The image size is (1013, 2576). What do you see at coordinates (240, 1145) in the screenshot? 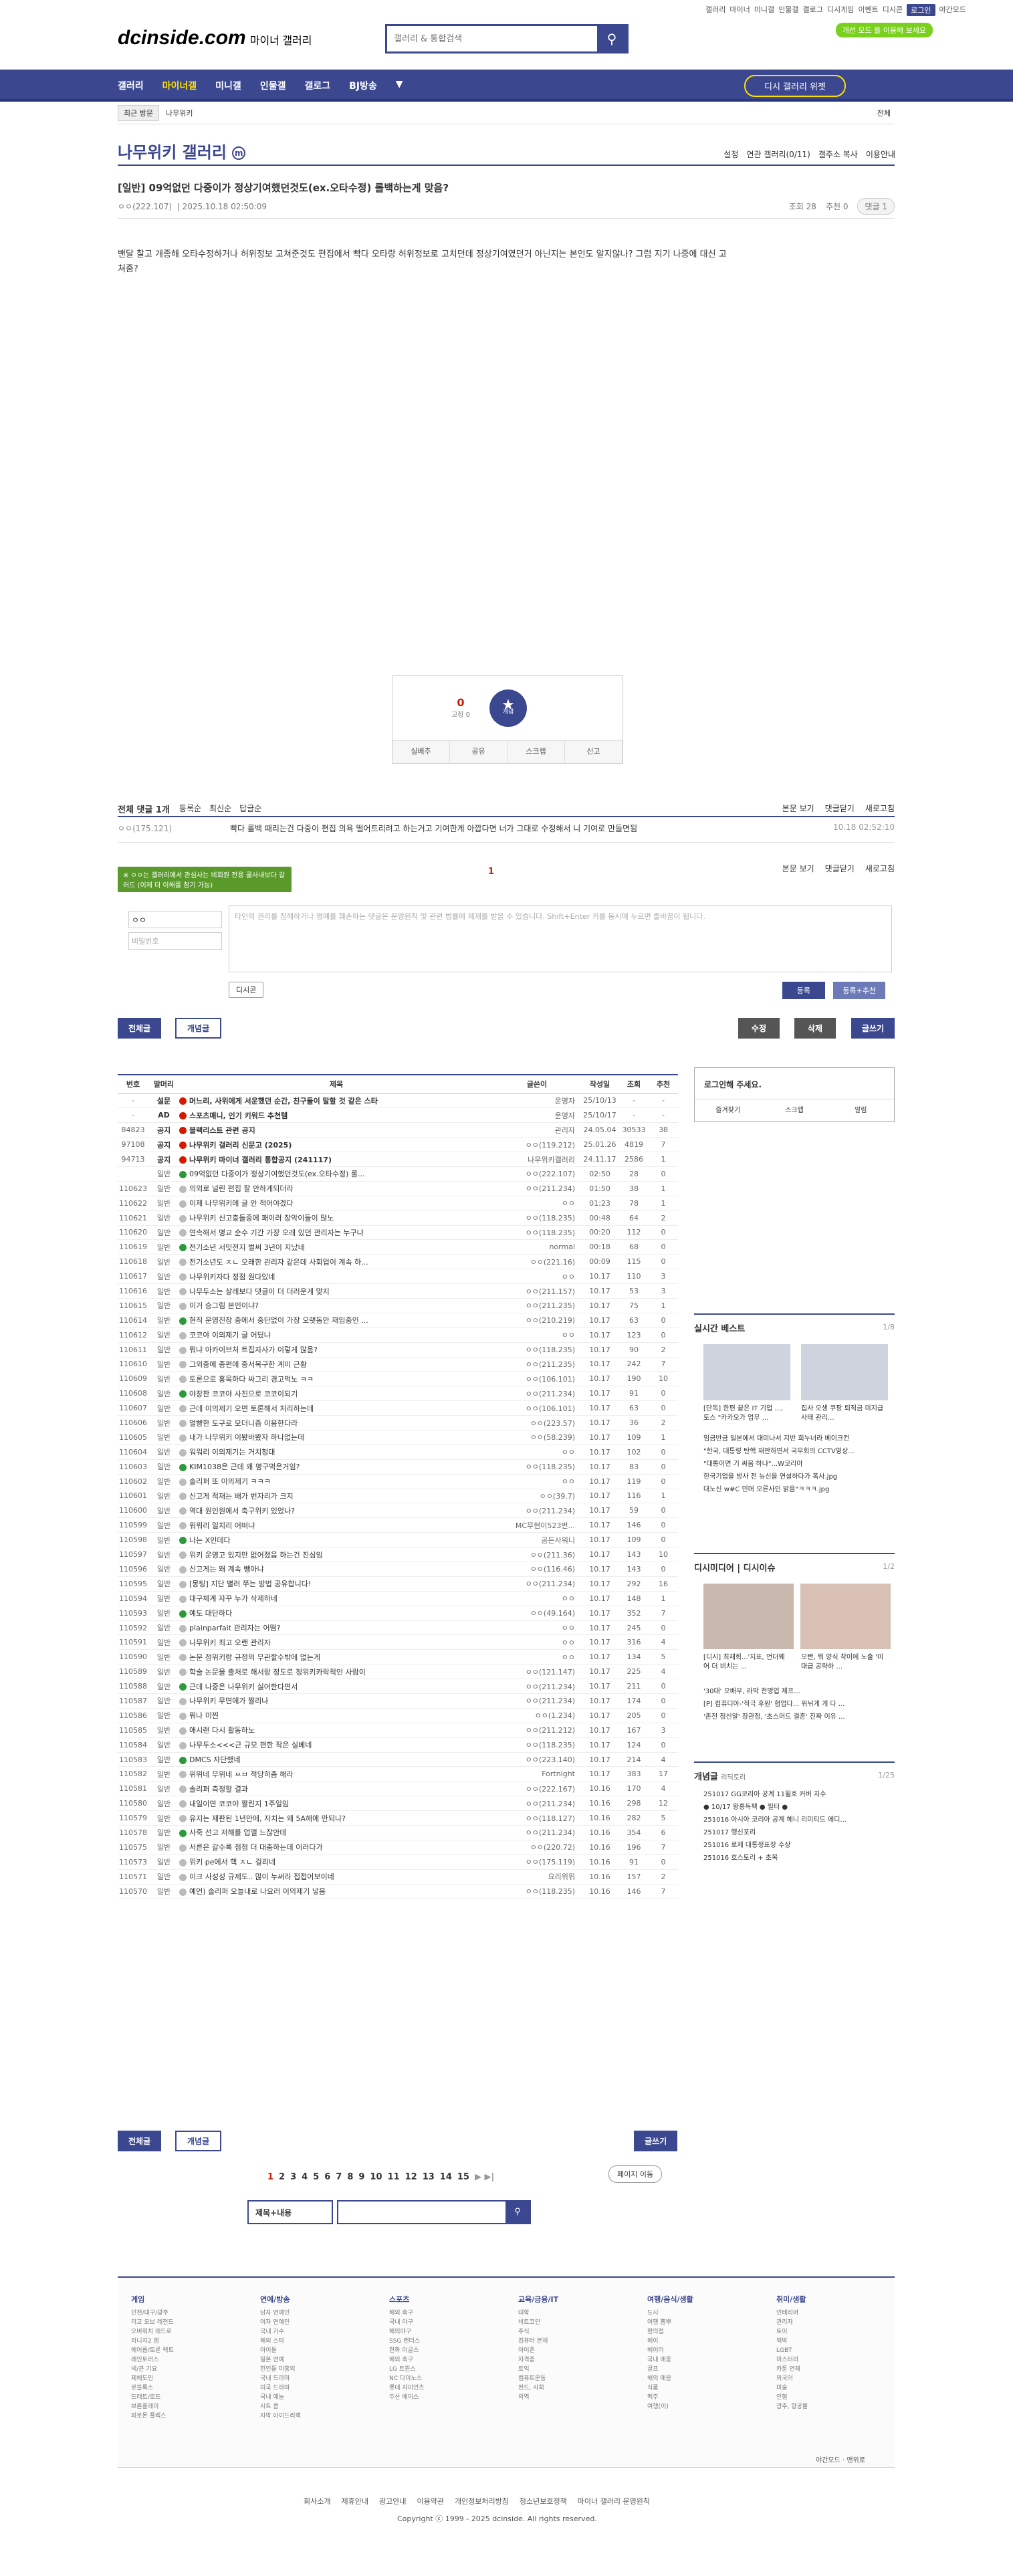
I see `post-title-text: 나무위키 갤러리 신문고 (2025)` at bounding box center [240, 1145].